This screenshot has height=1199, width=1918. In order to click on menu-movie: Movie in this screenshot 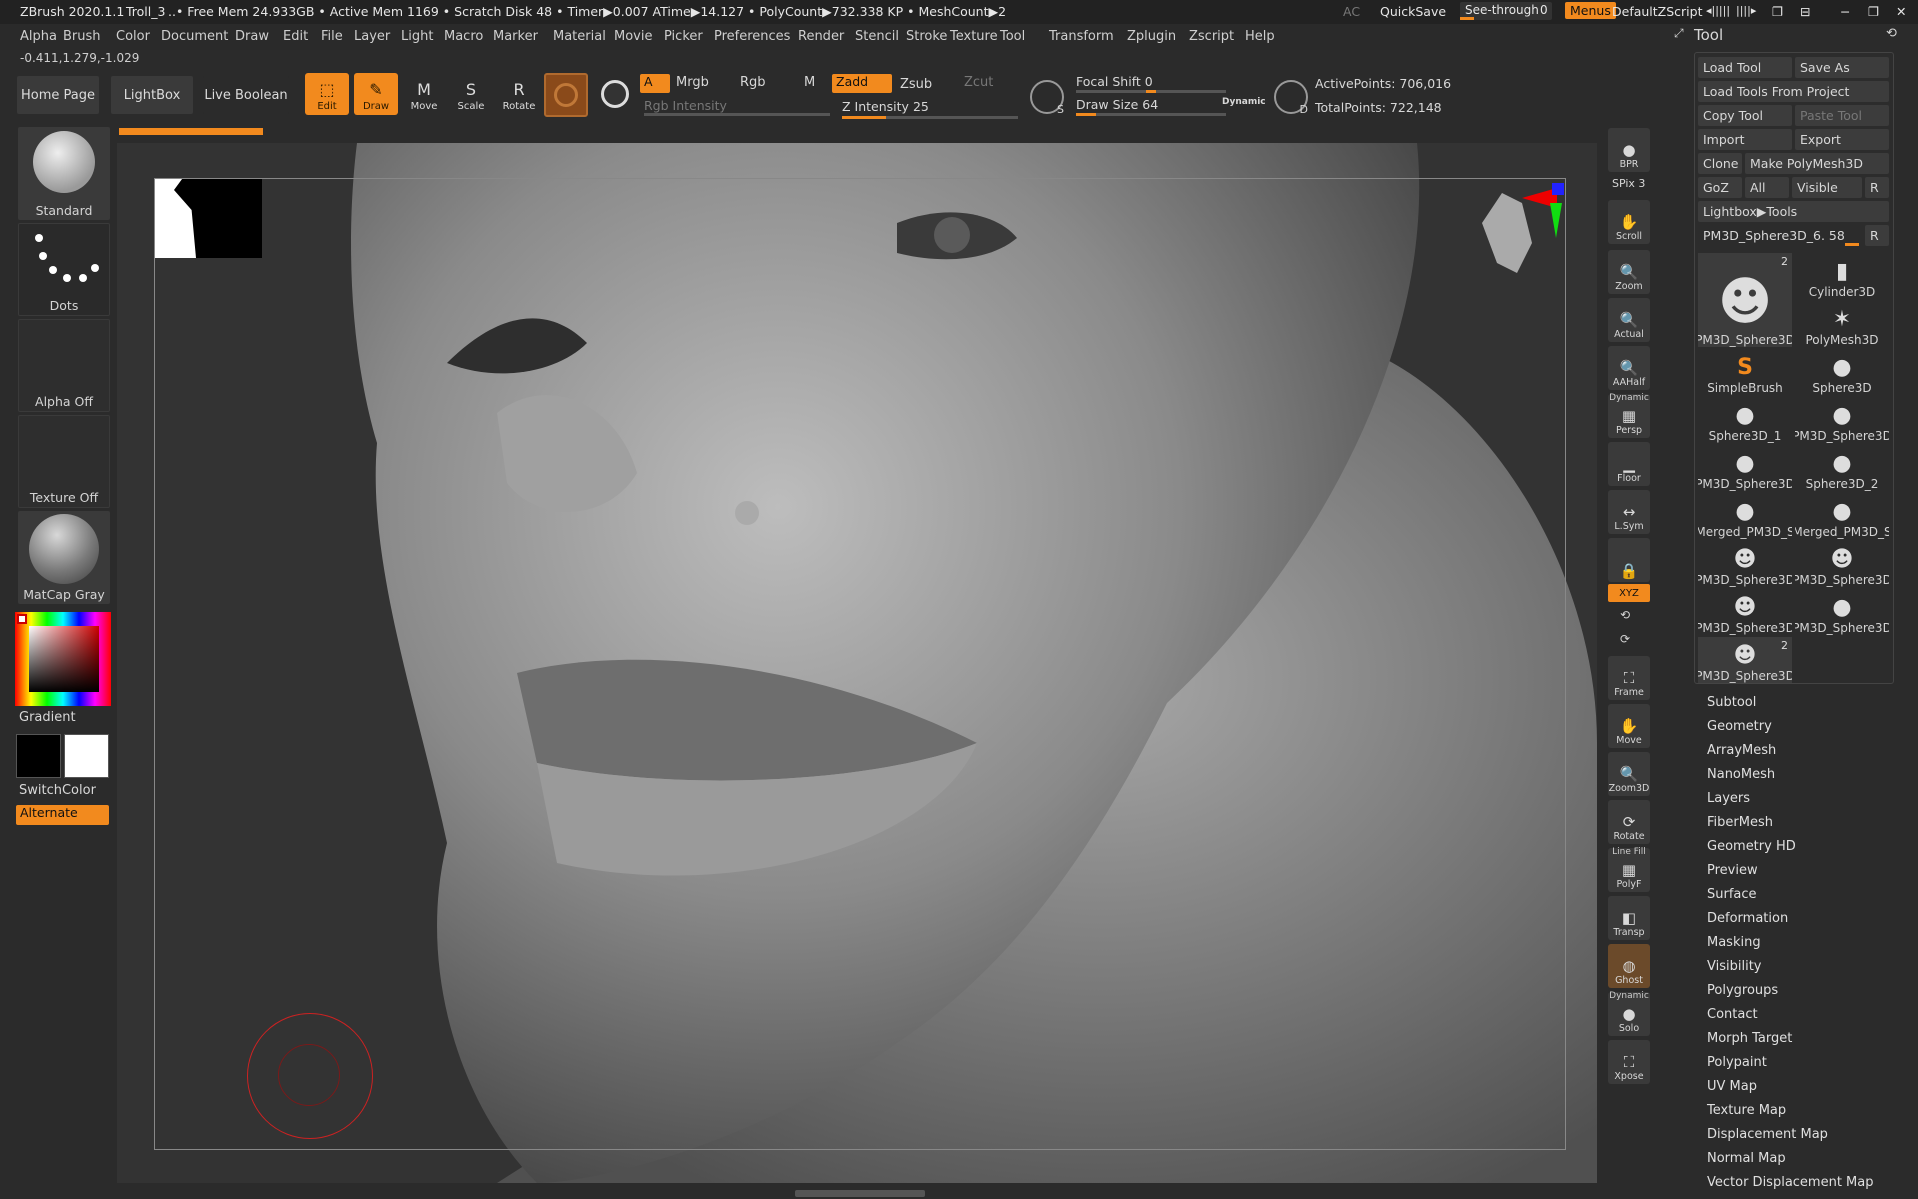, I will do `click(633, 36)`.